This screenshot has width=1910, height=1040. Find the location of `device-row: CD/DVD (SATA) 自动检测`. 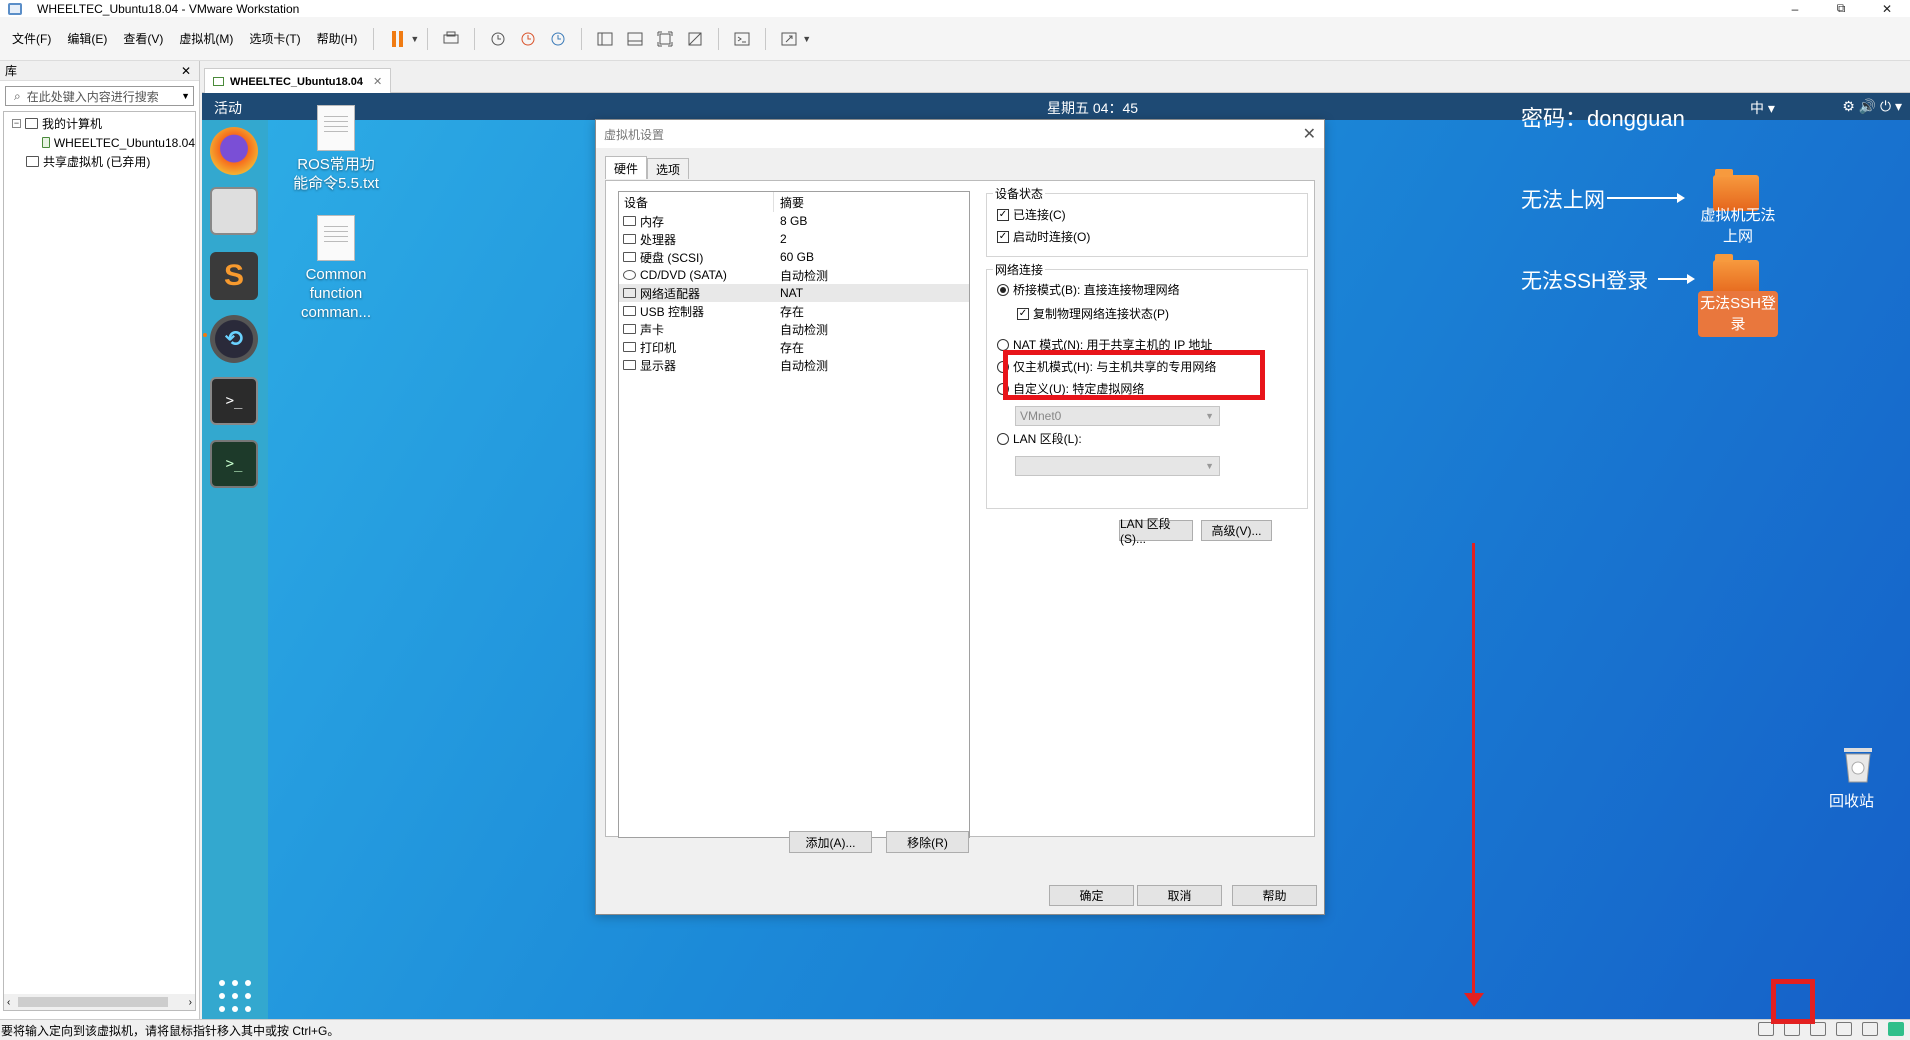

device-row: CD/DVD (SATA) 自动检测 is located at coordinates (794, 275).